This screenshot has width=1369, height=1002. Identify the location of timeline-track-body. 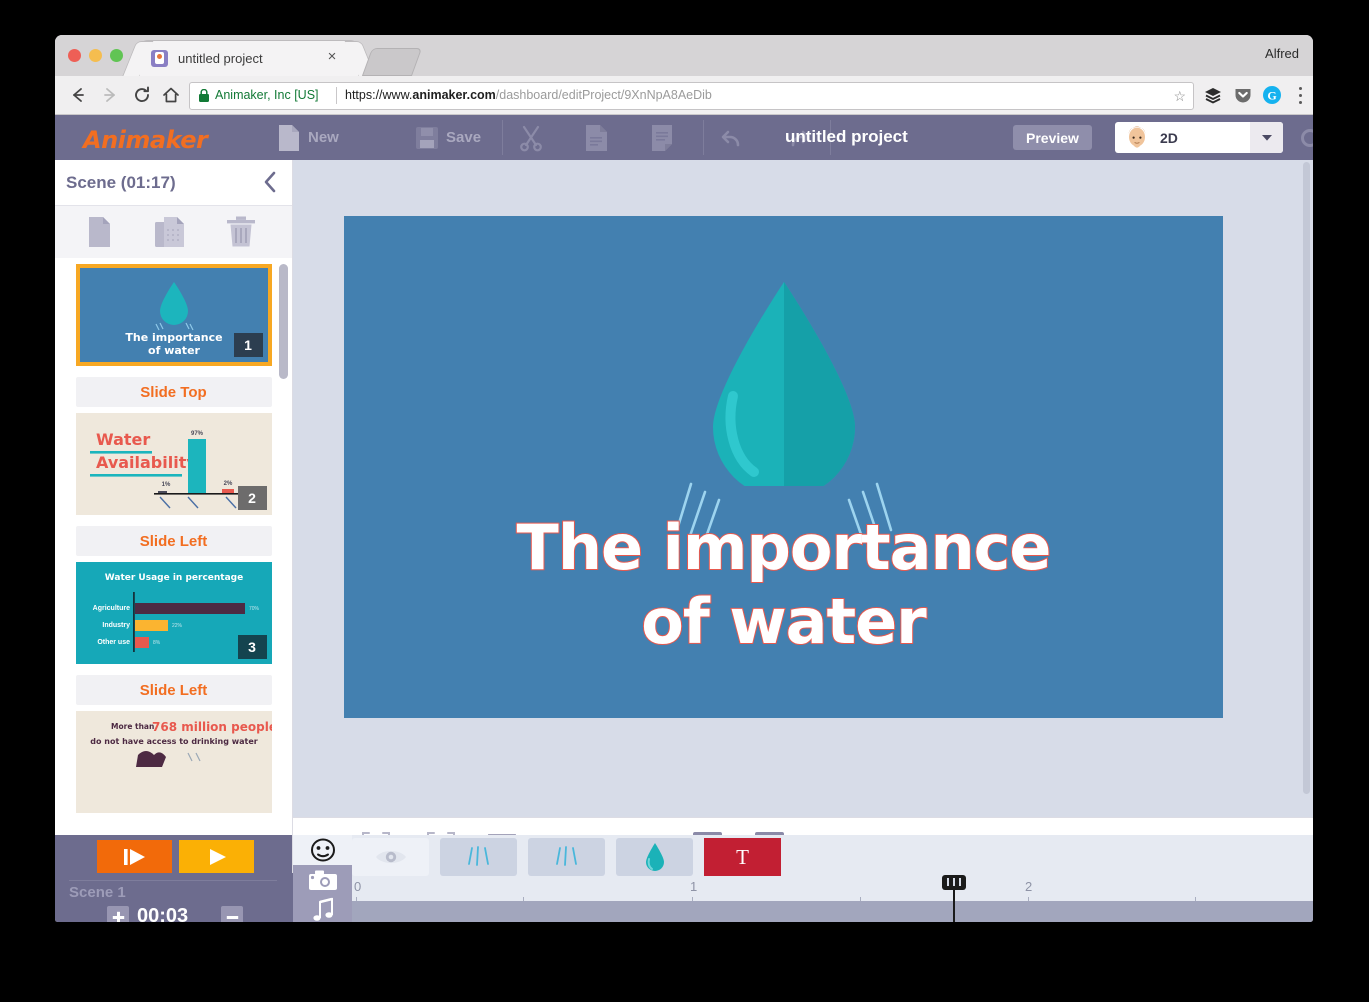
(832, 911).